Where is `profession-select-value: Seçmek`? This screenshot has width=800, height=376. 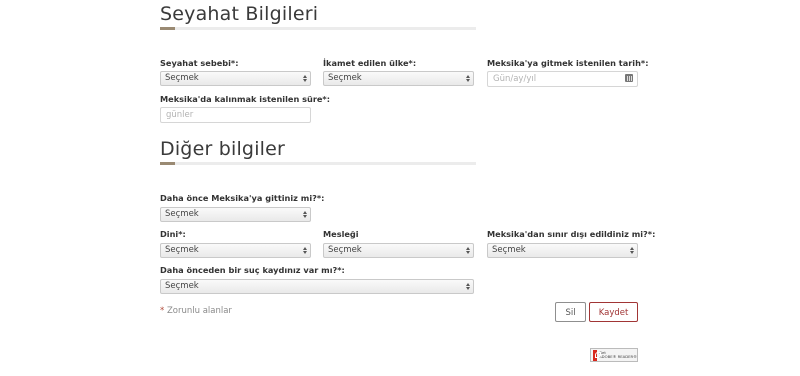
profession-select-value: Seçmek is located at coordinates (345, 250).